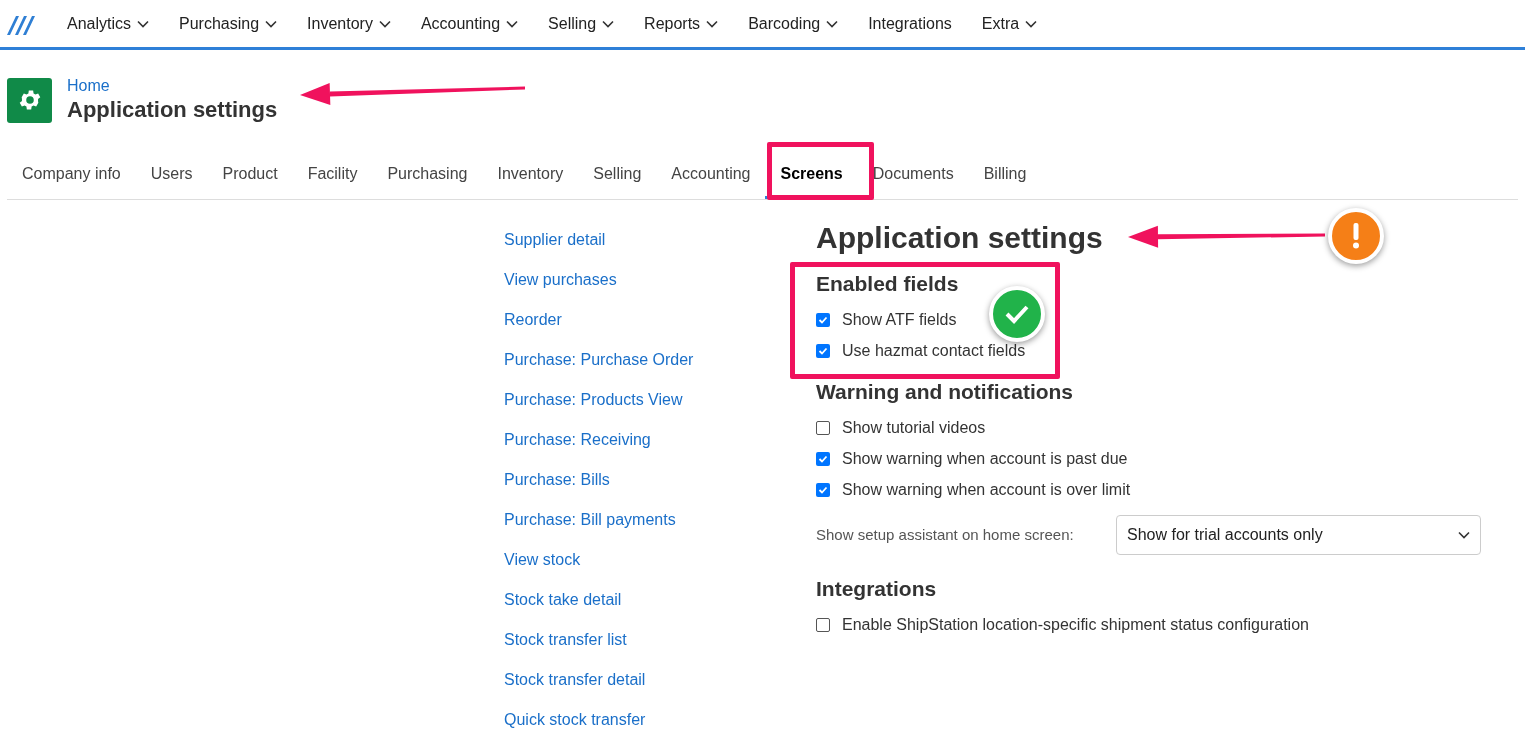  I want to click on checkbox-label: Show warning when account is over limit, so click(986, 489).